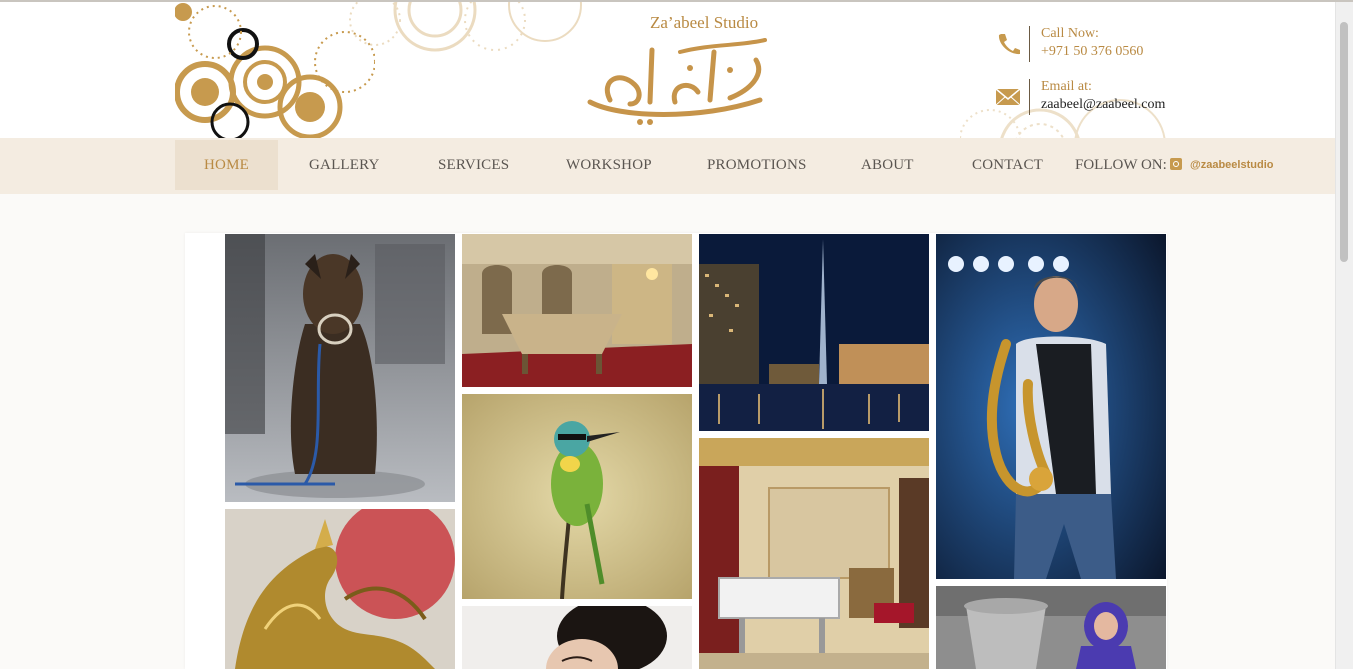 Image resolution: width=1353 pixels, height=669 pixels. I want to click on nav-home: HOME, so click(226, 165).